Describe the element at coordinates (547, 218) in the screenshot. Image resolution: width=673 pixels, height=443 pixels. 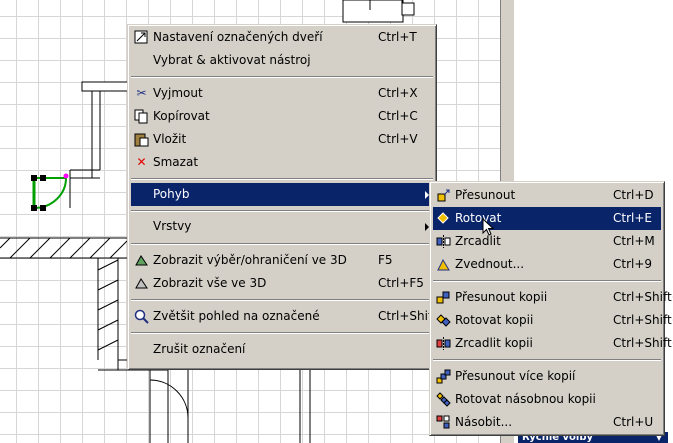
I see `submenu-item-rotate: Rotovat Ctrl+E` at that location.